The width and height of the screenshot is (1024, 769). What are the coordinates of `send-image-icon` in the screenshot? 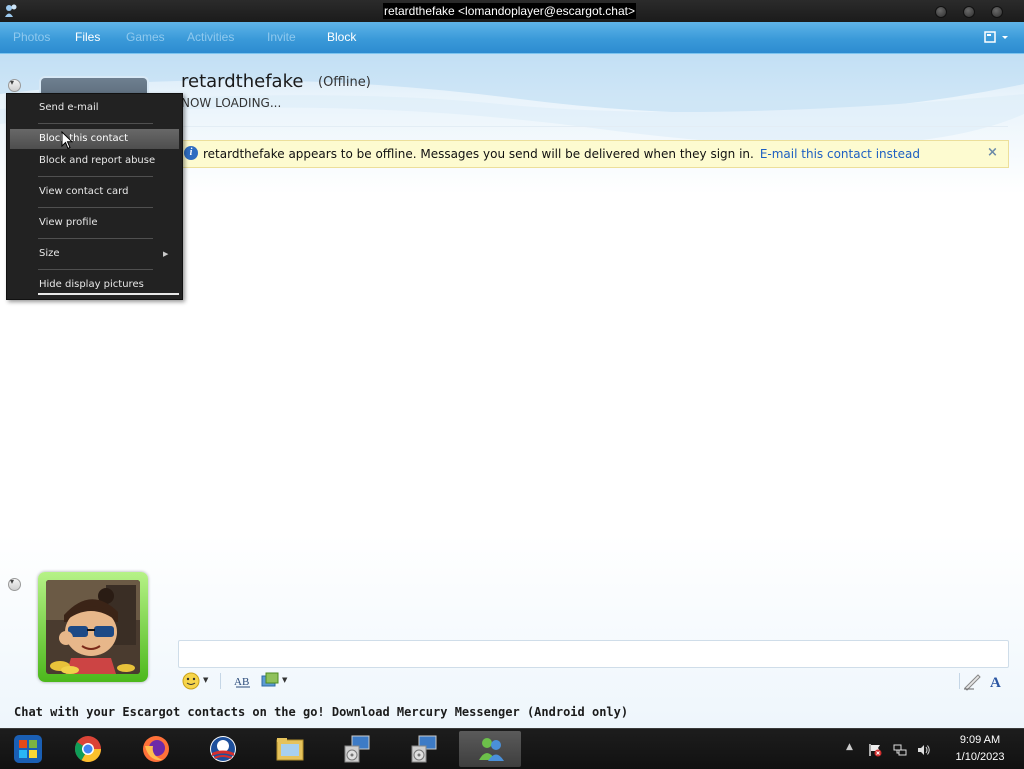 It's located at (270, 681).